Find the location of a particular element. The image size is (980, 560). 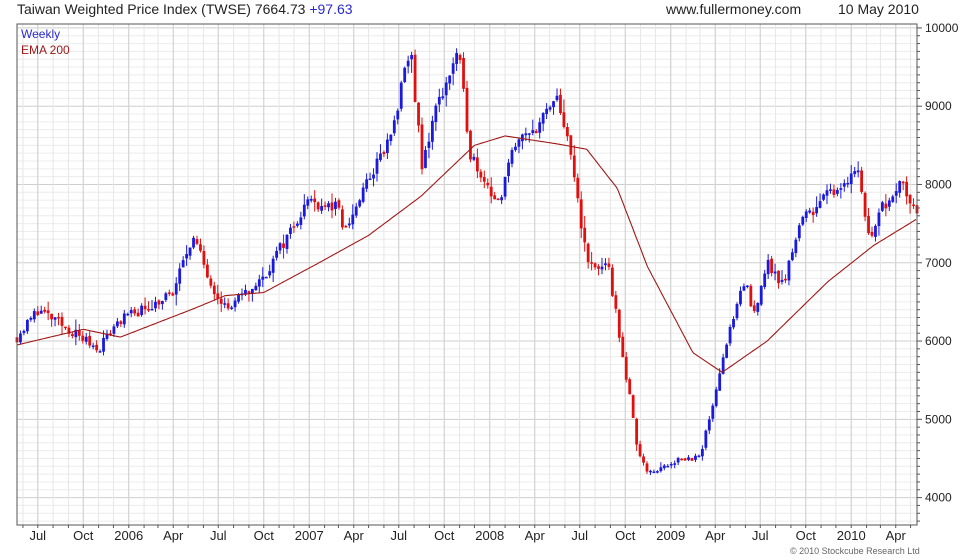

legend-weekly: Weekly is located at coordinates (40, 34).